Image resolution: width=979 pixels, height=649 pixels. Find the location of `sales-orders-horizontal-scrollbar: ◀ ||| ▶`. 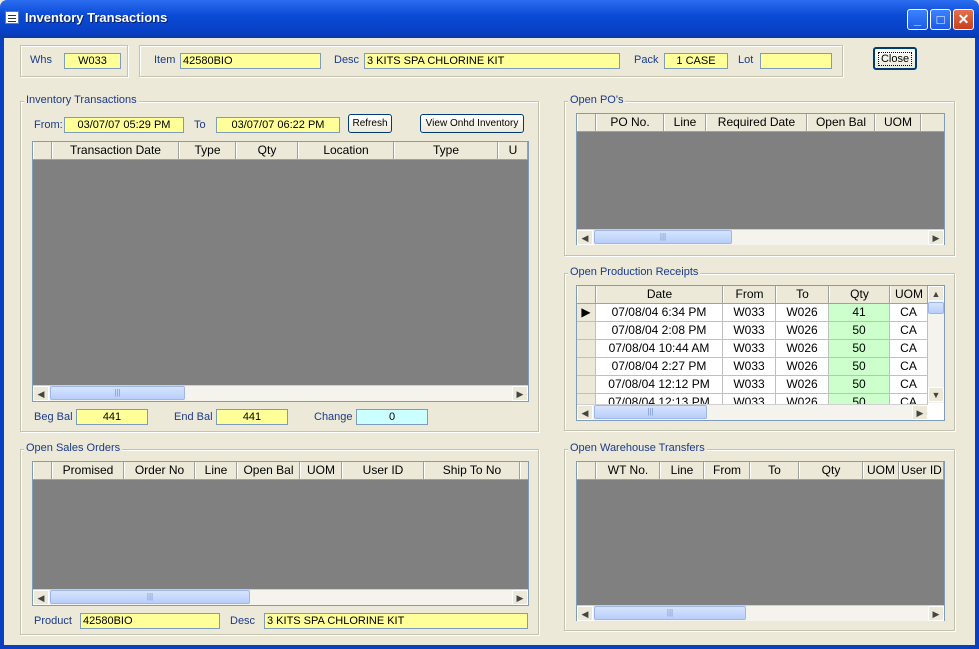

sales-orders-horizontal-scrollbar: ◀ ||| ▶ is located at coordinates (280, 597).